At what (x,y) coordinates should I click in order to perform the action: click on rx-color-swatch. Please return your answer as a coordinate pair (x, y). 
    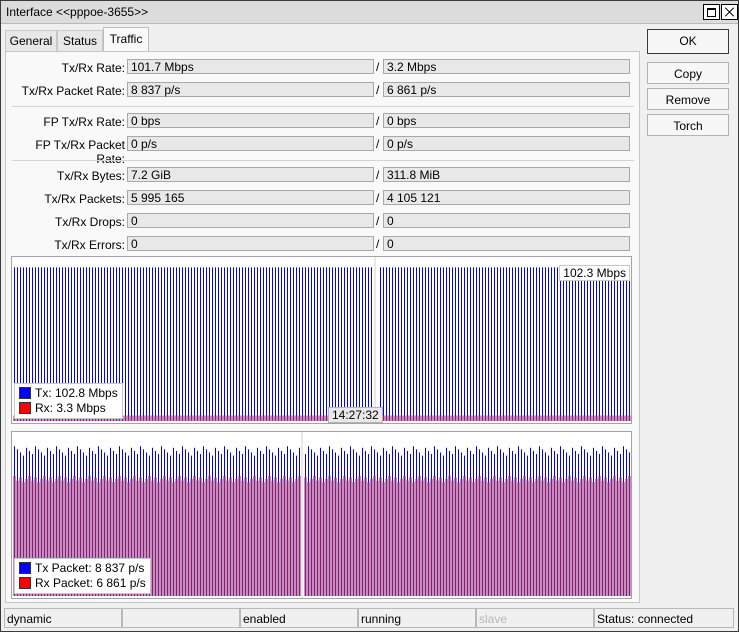
    Looking at the image, I should click on (25, 583).